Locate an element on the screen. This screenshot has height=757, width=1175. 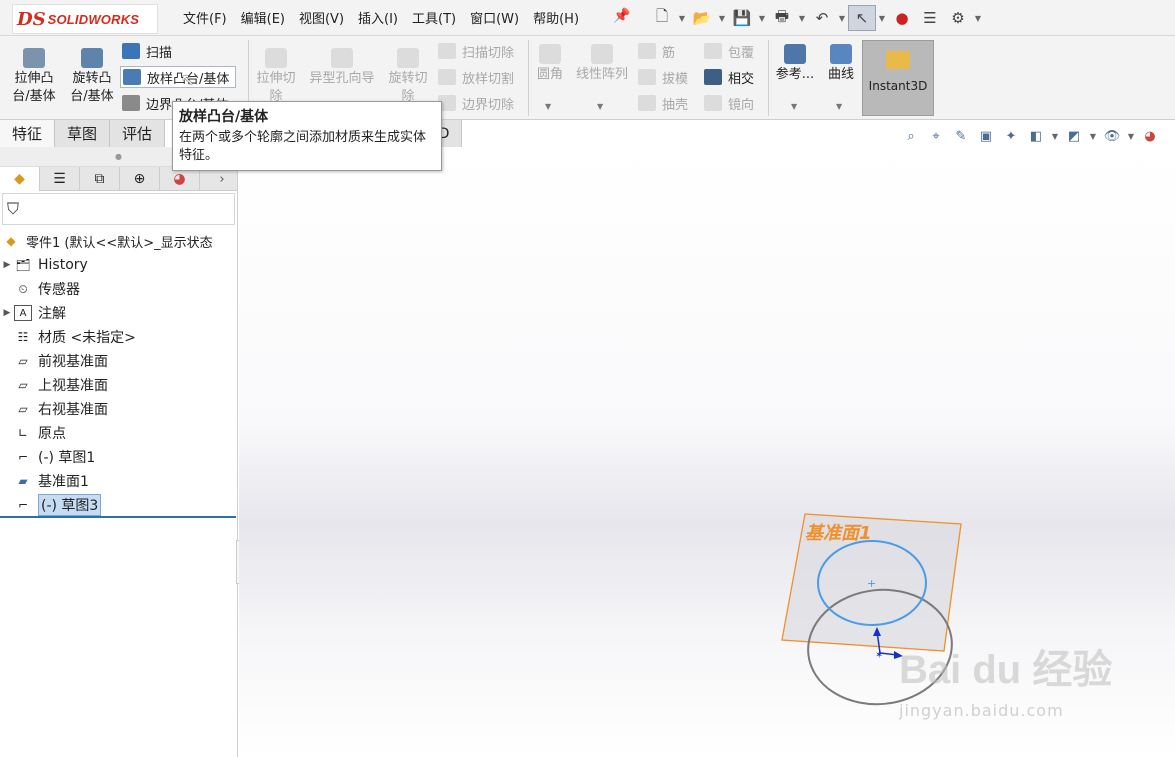
select-dropdown-icon: ▼ is located at coordinates (882, 18).